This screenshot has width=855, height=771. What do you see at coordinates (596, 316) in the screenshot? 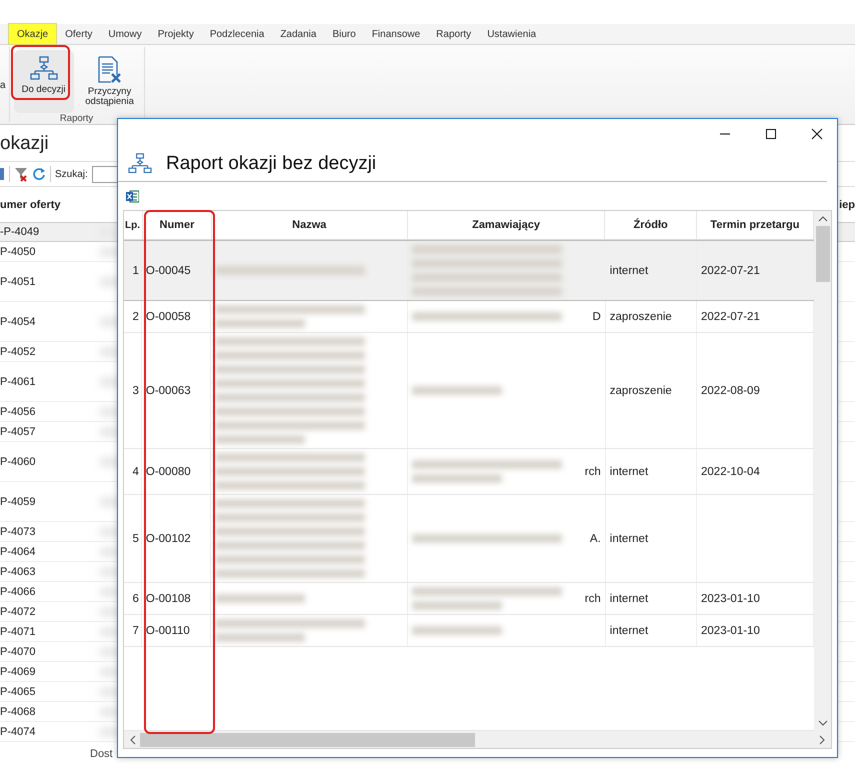
I see `table-cell: D` at bounding box center [596, 316].